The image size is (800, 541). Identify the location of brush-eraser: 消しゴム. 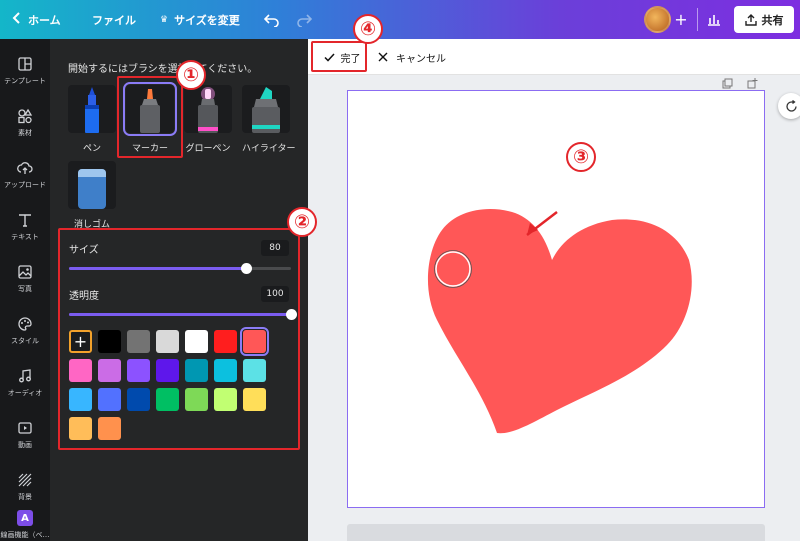
(92, 195).